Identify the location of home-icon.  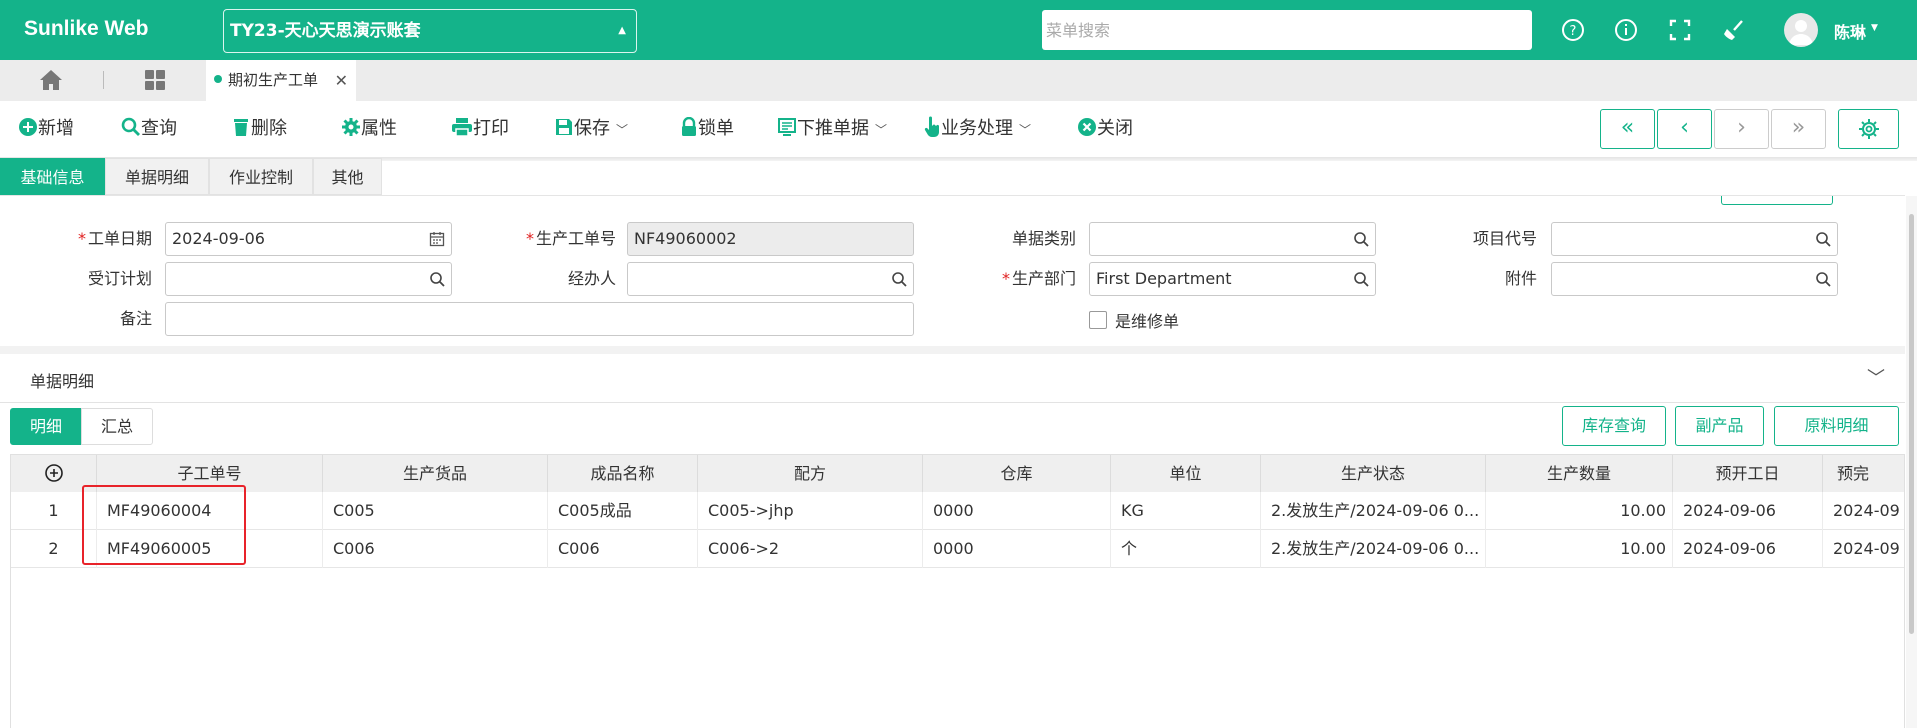
(51, 80).